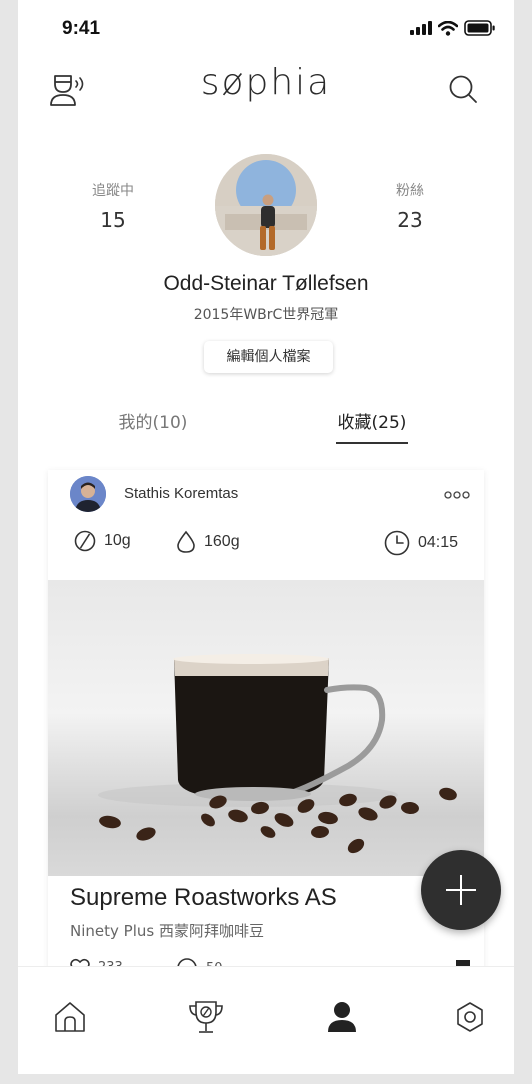  I want to click on followers-stat: 粉絲 23, so click(410, 206).